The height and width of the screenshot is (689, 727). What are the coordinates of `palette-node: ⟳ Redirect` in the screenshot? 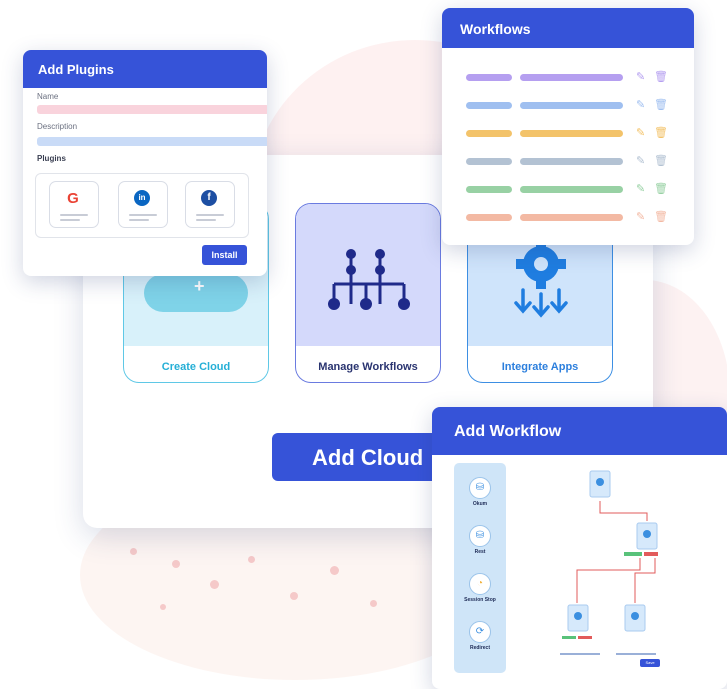 It's located at (480, 636).